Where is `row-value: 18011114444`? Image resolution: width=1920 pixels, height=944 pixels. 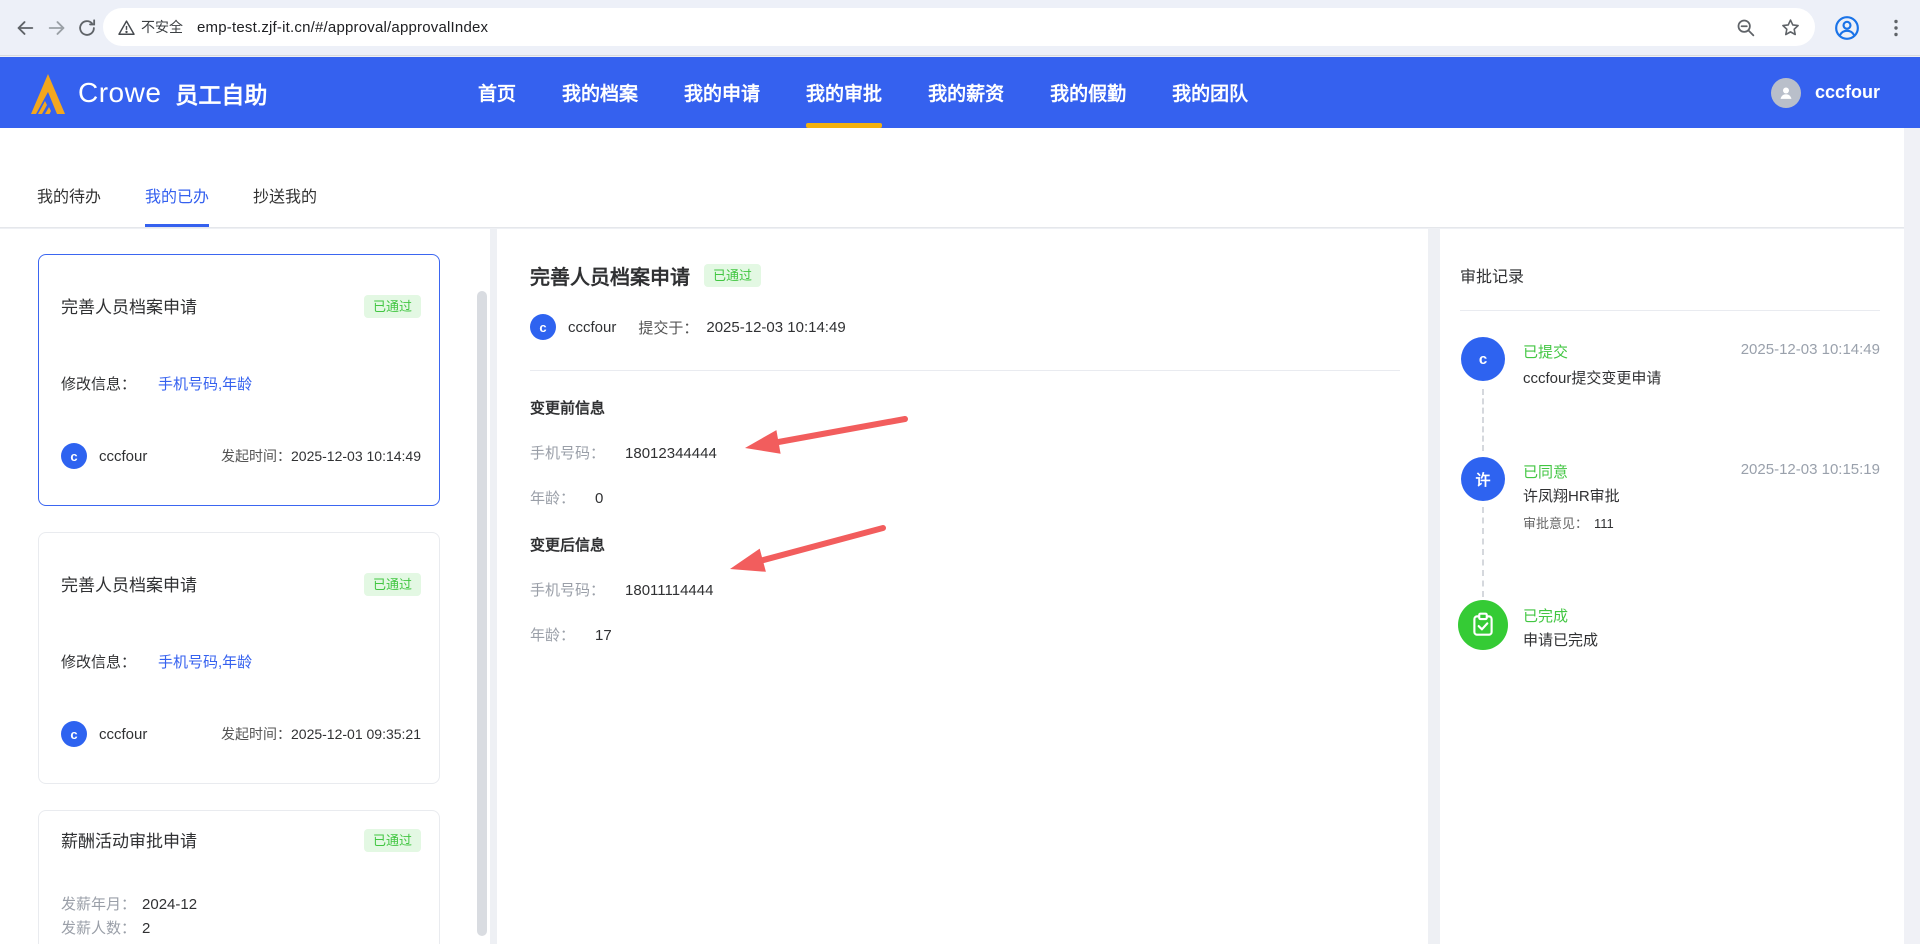
row-value: 18011114444 is located at coordinates (669, 590).